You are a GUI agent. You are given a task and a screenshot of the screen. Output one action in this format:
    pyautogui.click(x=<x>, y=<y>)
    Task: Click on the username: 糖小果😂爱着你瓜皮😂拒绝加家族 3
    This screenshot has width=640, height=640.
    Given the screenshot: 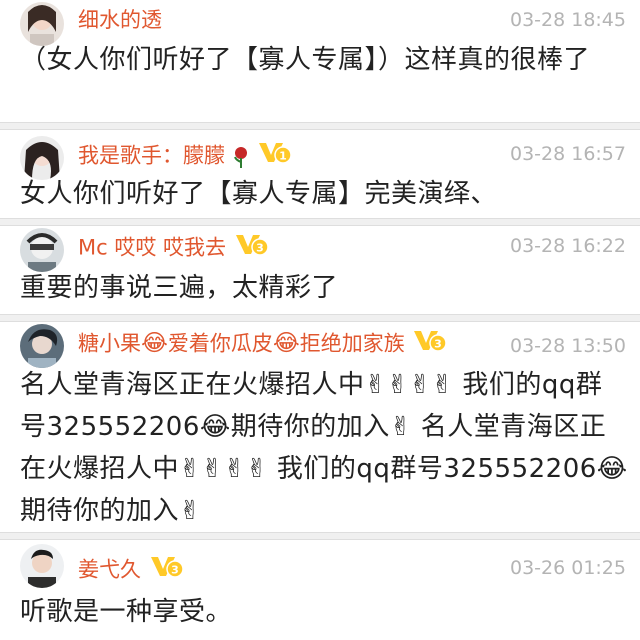 What is the action you would take?
    pyautogui.click(x=263, y=343)
    